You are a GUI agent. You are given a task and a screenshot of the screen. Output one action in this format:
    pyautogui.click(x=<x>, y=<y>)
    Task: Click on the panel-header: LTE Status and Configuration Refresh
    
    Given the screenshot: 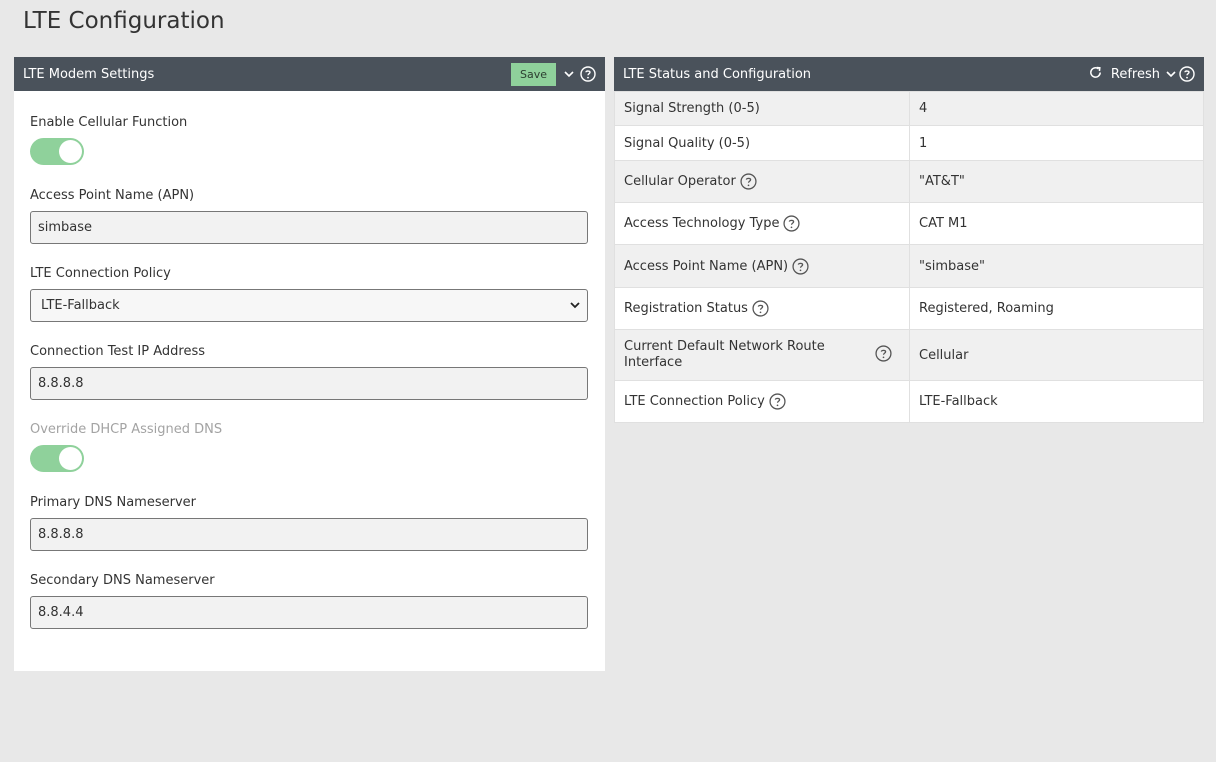 What is the action you would take?
    pyautogui.click(x=909, y=74)
    